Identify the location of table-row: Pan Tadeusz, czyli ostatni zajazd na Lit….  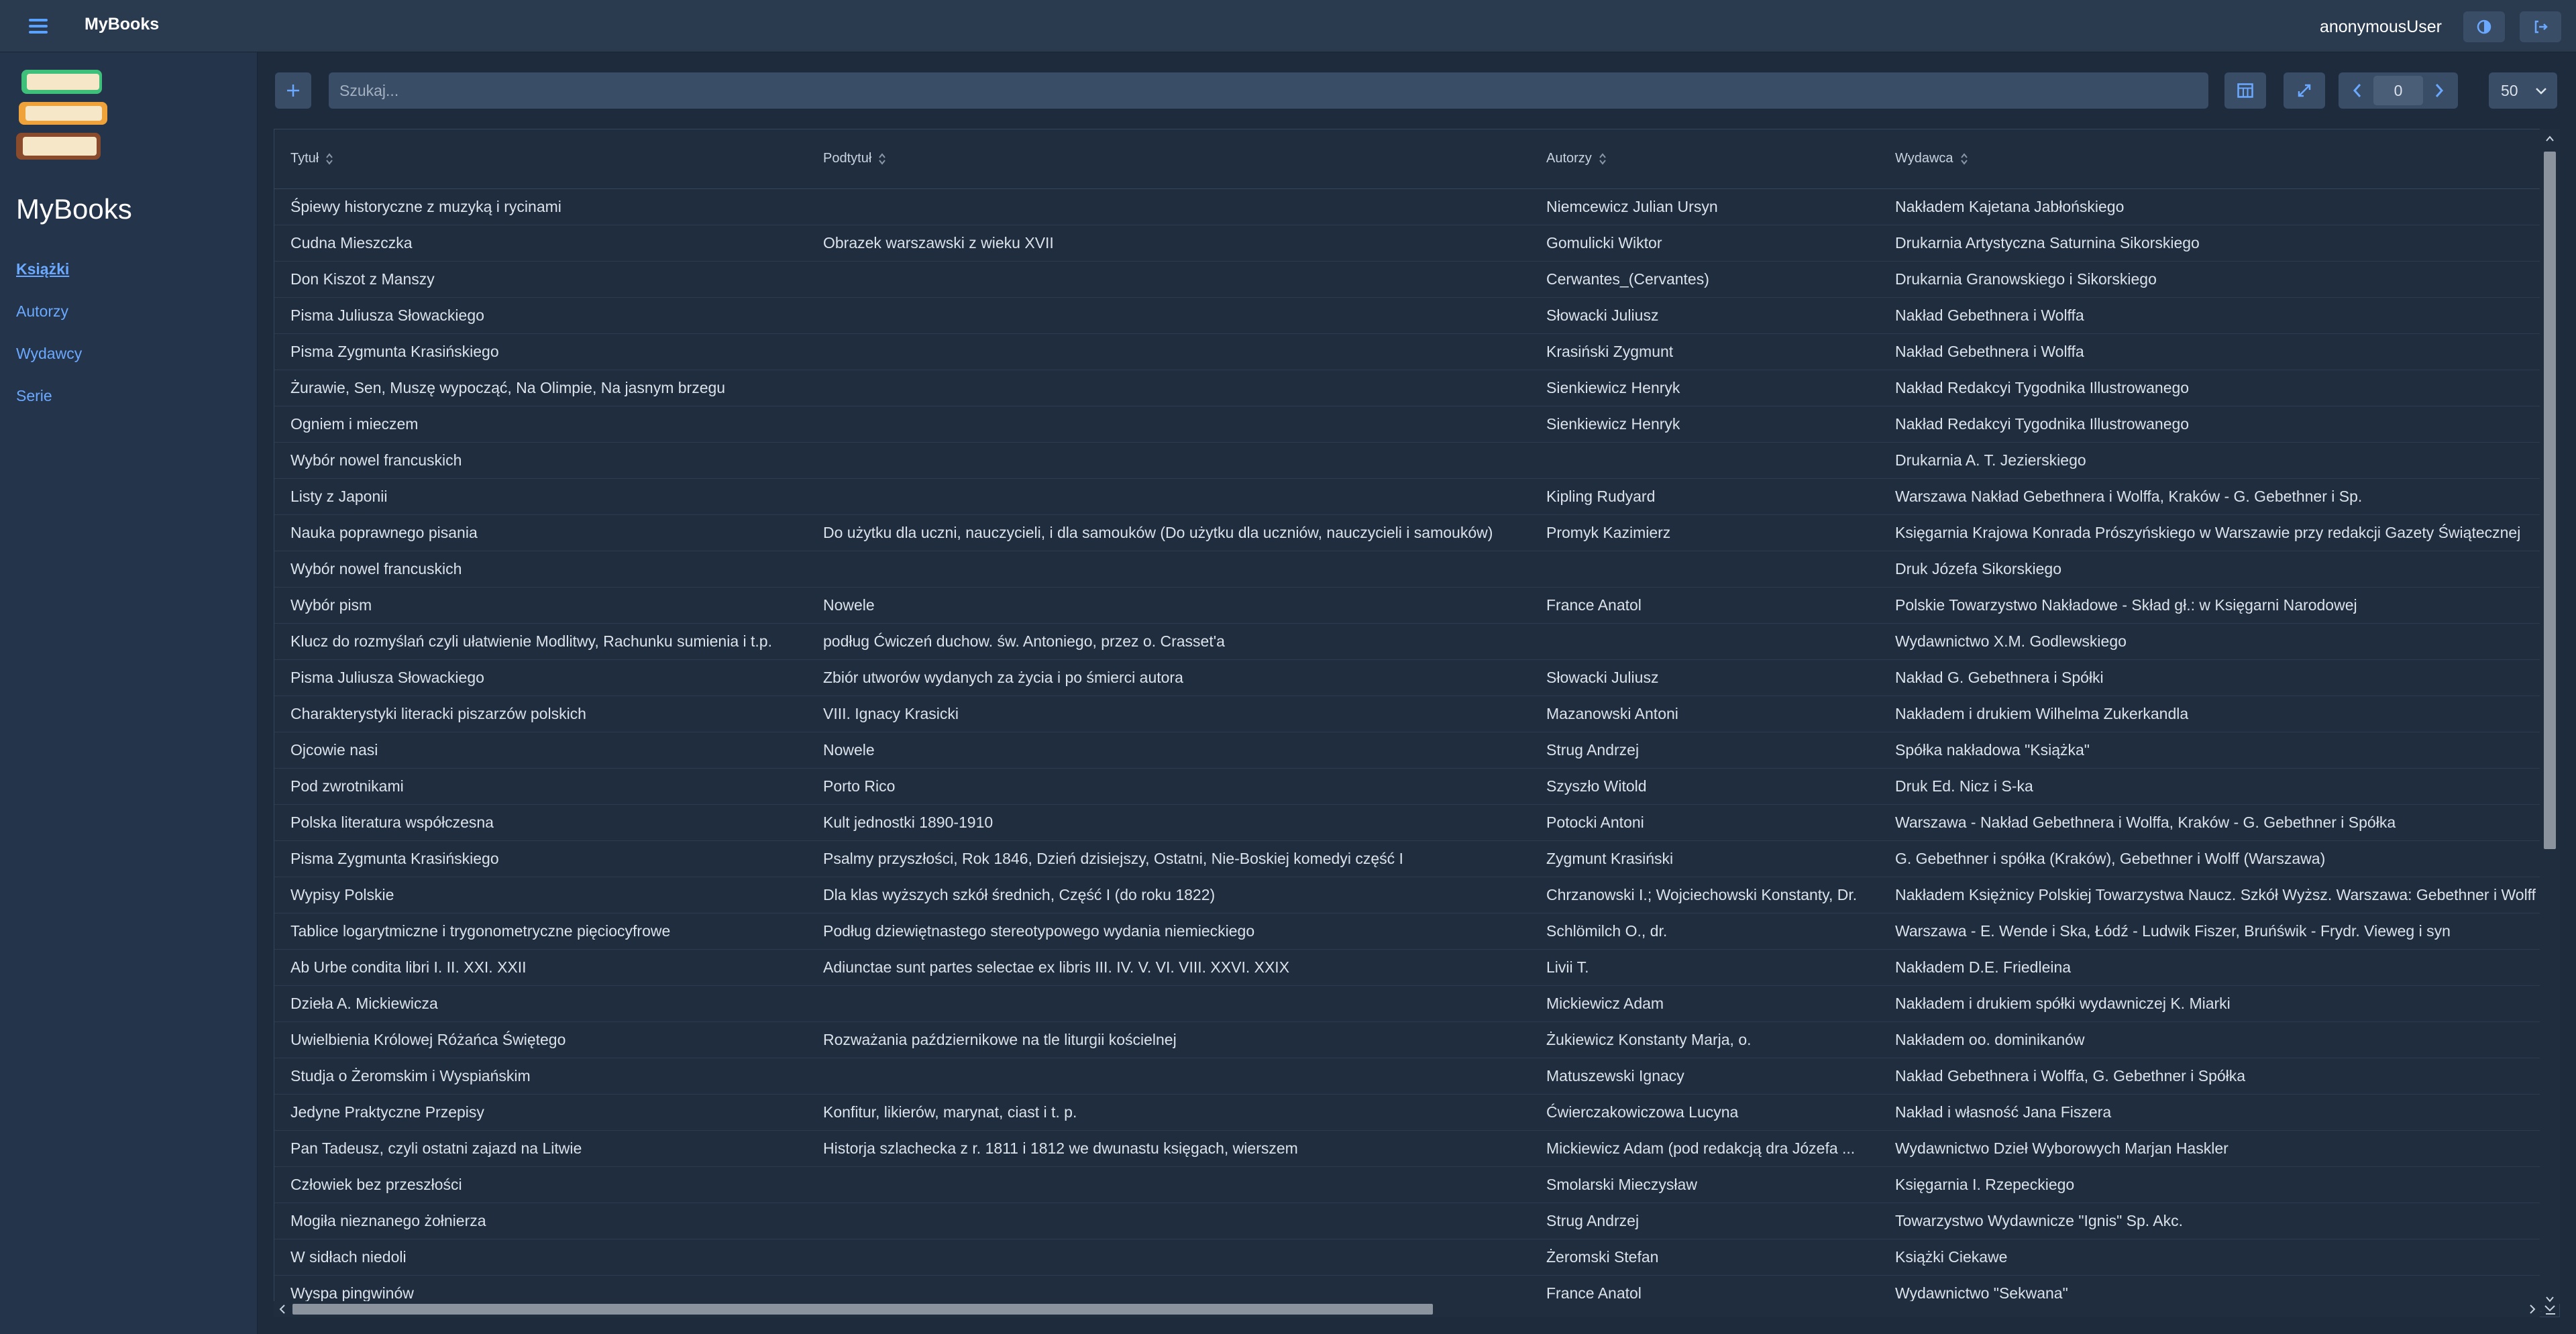
(1408, 1148).